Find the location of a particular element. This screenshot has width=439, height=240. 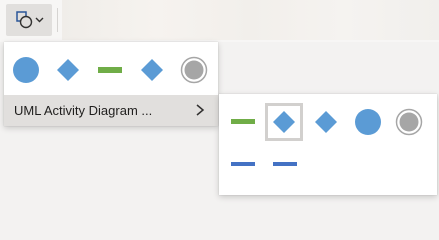

flyout-shape-diamond-selected is located at coordinates (284, 122).